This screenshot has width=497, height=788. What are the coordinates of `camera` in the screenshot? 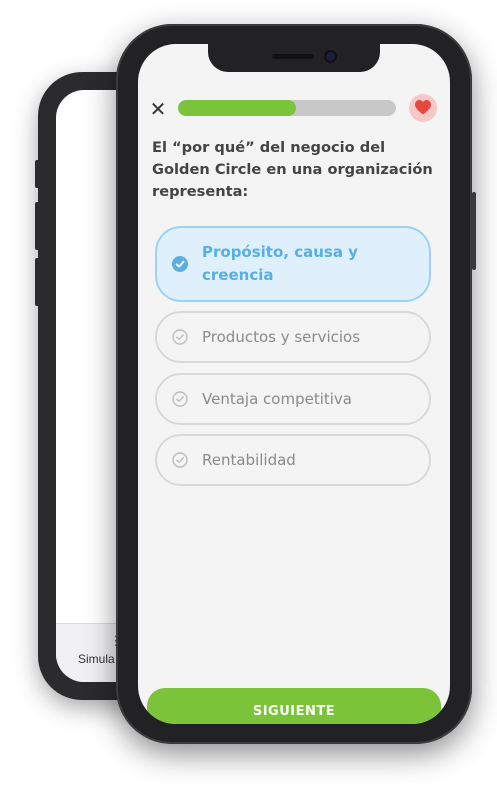 It's located at (330, 56).